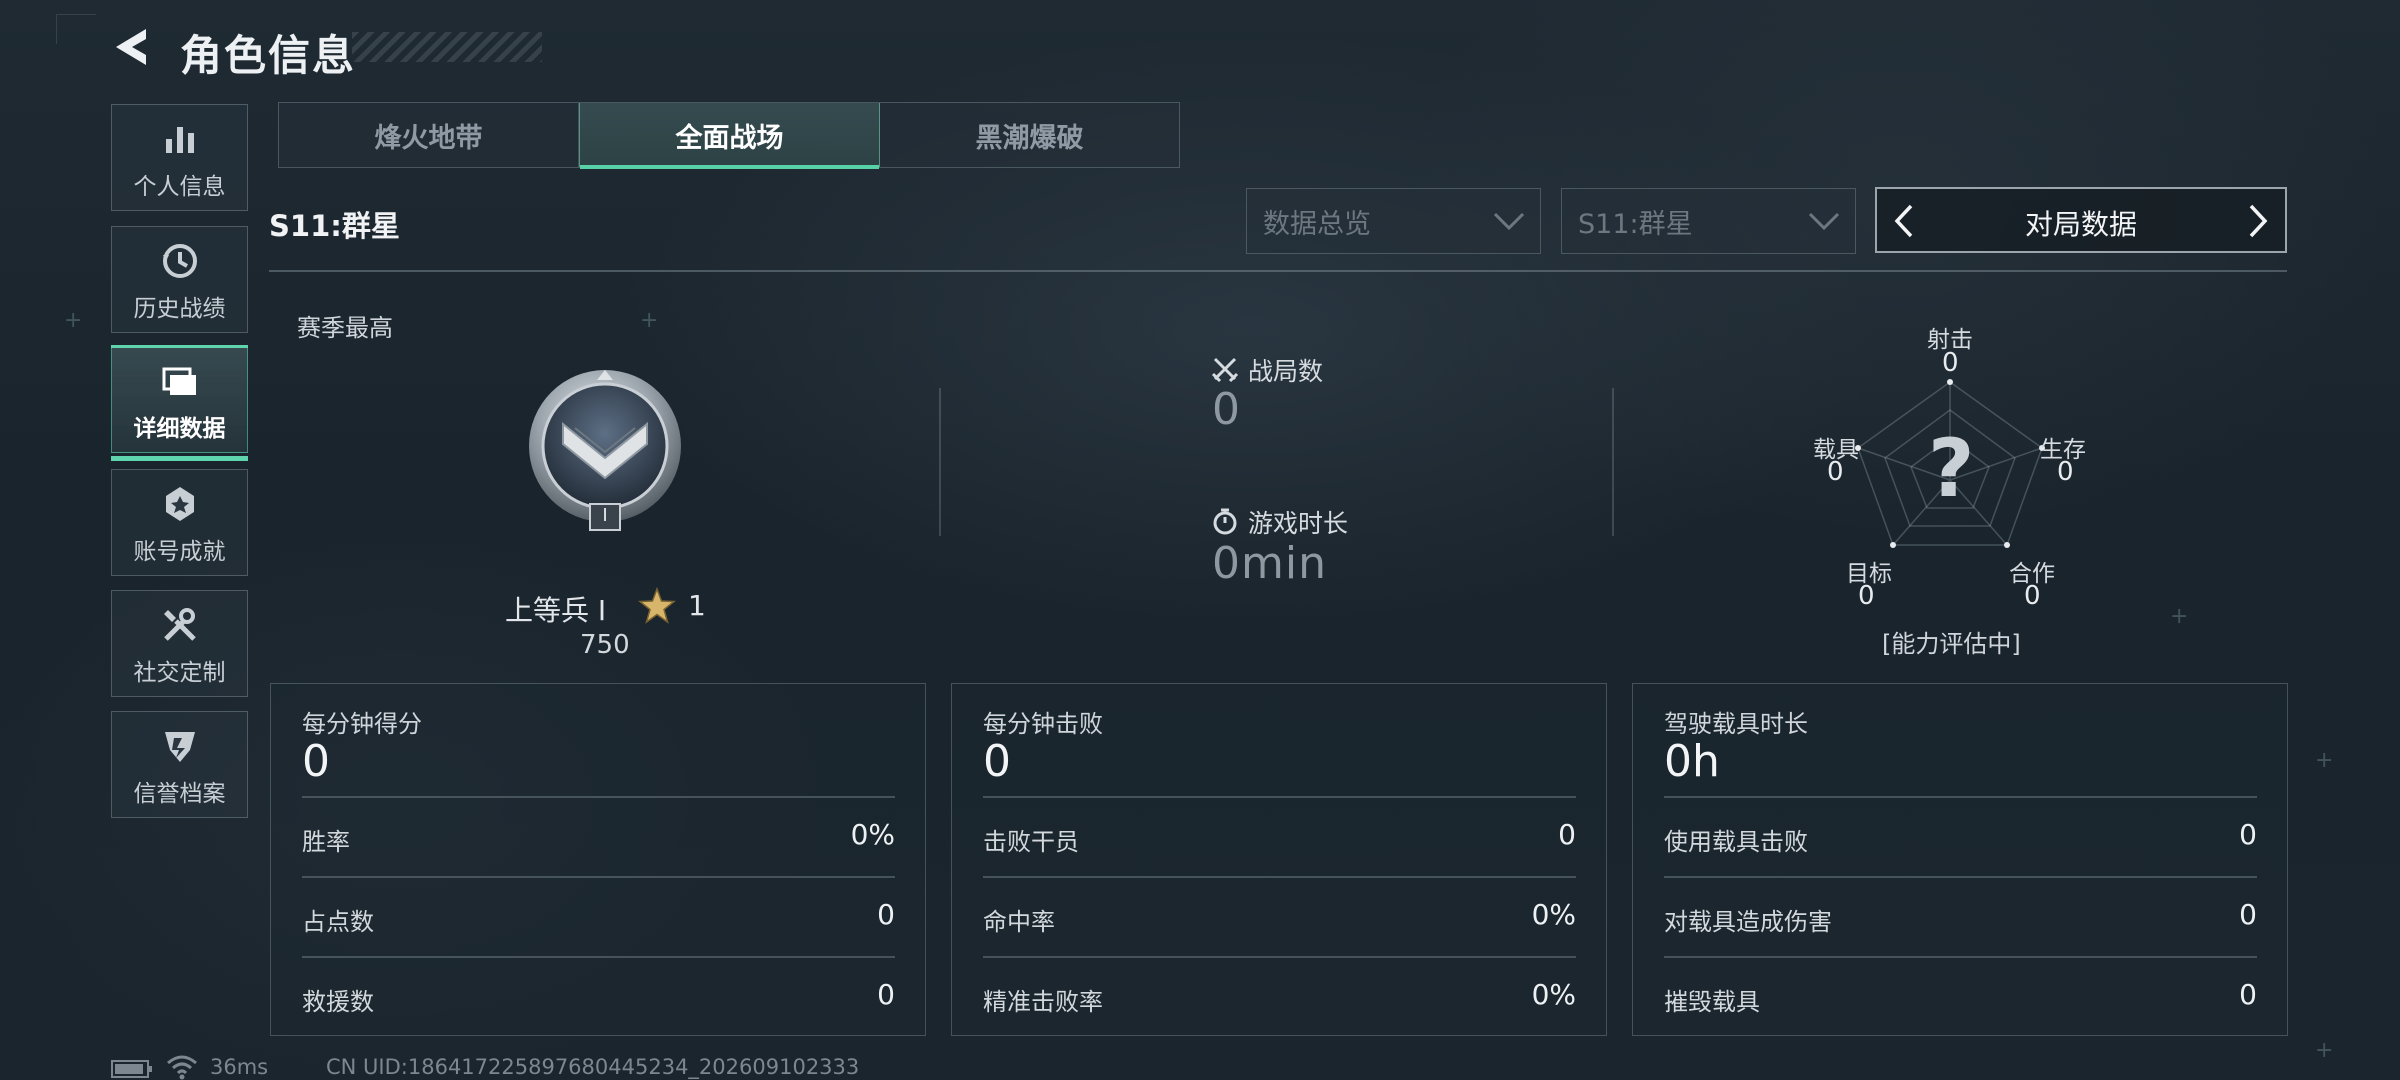 Image resolution: width=2400 pixels, height=1080 pixels. What do you see at coordinates (239, 1067) in the screenshot?
I see `ping-indicator: 36ms` at bounding box center [239, 1067].